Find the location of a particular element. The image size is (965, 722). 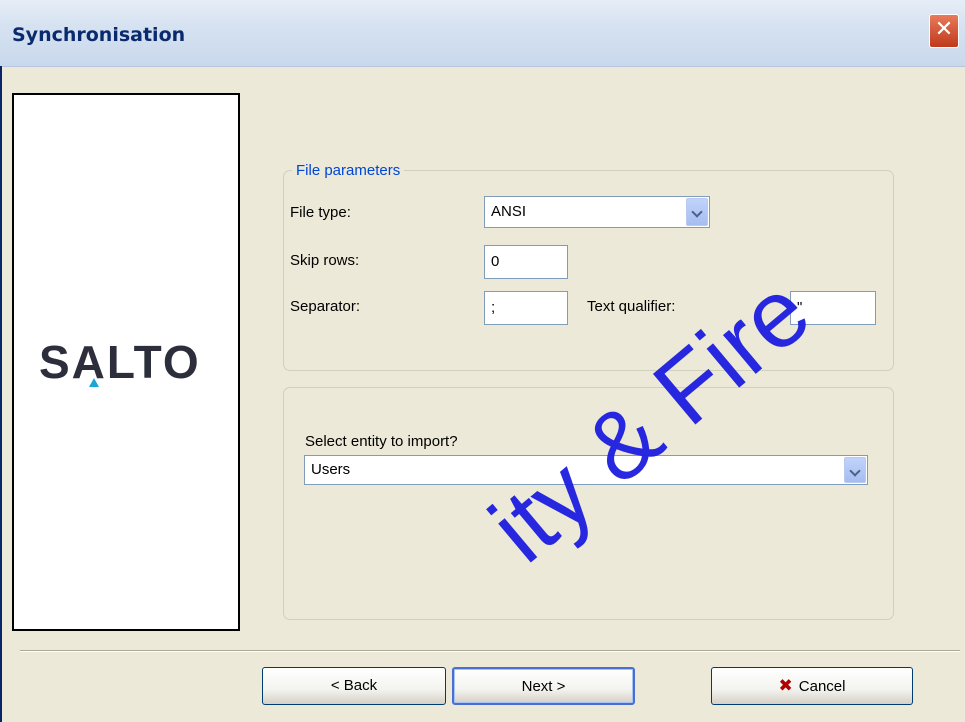

cancel-button: ✖ Cancel is located at coordinates (812, 686).